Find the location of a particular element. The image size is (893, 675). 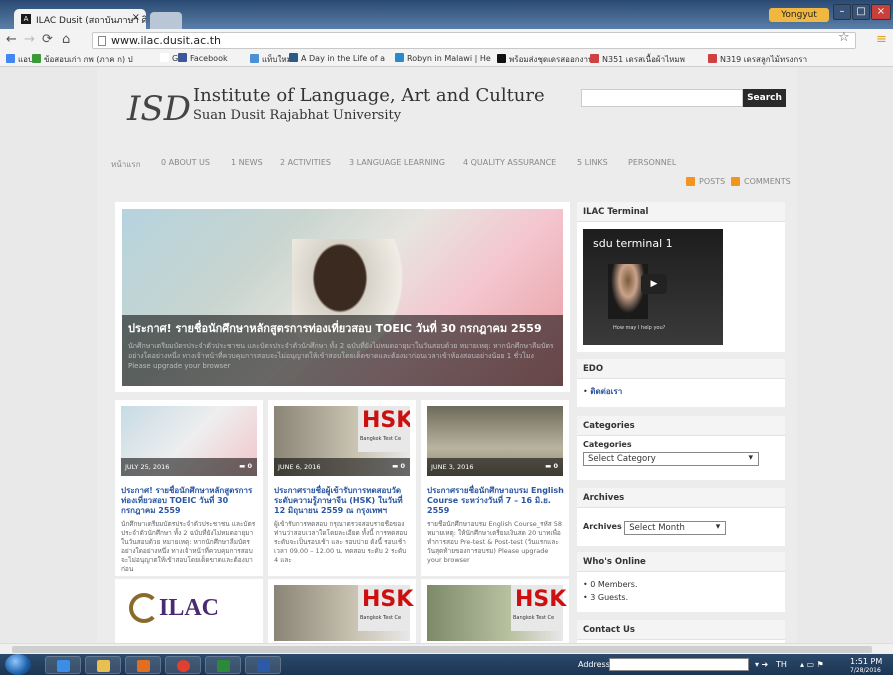

university-logo: ISD is located at coordinates (159, 112).